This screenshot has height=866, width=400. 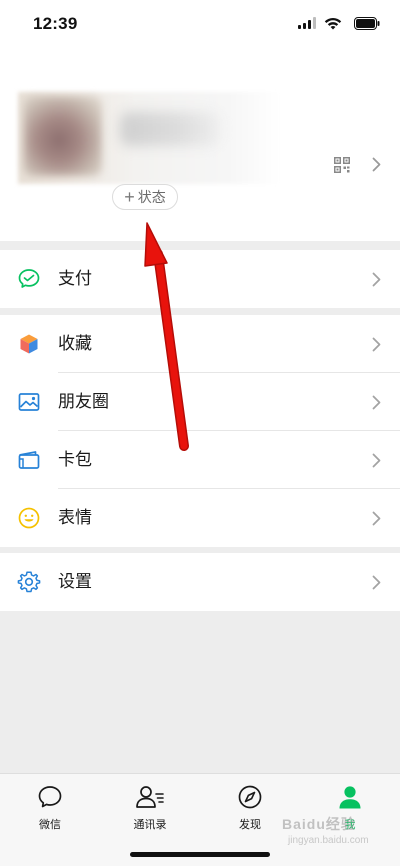 I want to click on home-indicator, so click(x=200, y=854).